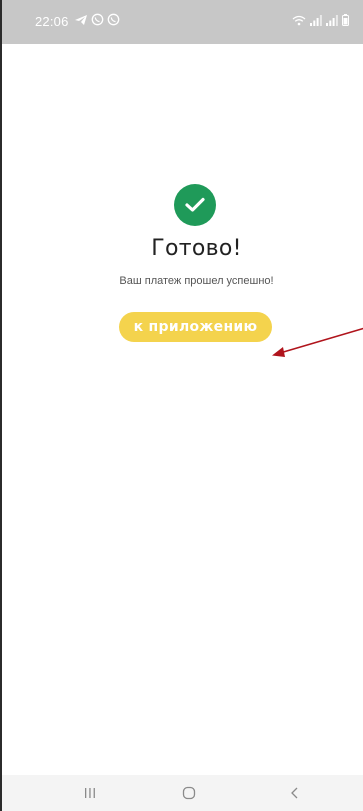  I want to click on system-icons, so click(320, 21).